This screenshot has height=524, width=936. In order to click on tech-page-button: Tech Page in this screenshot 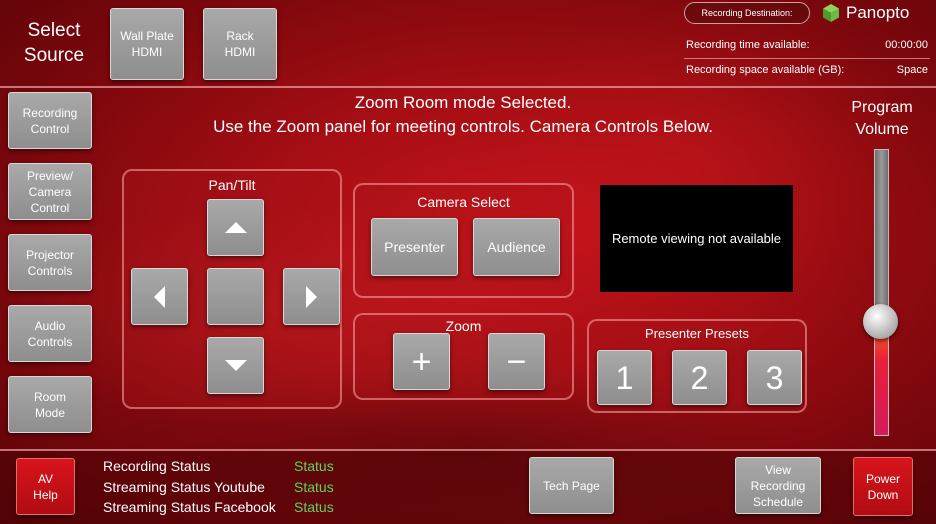, I will do `click(571, 485)`.